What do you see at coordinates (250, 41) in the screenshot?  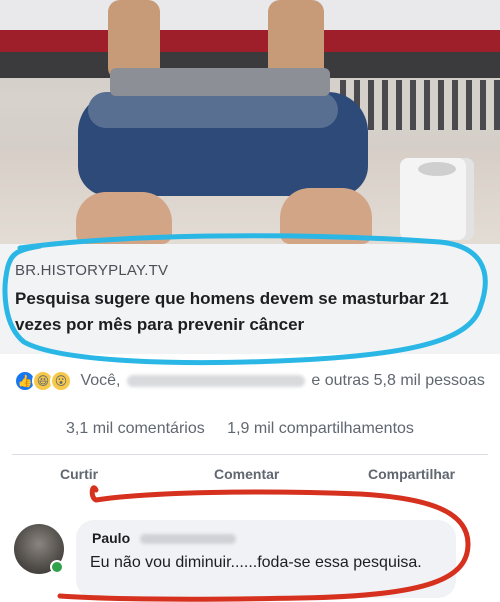 I see `bed-frame` at bounding box center [250, 41].